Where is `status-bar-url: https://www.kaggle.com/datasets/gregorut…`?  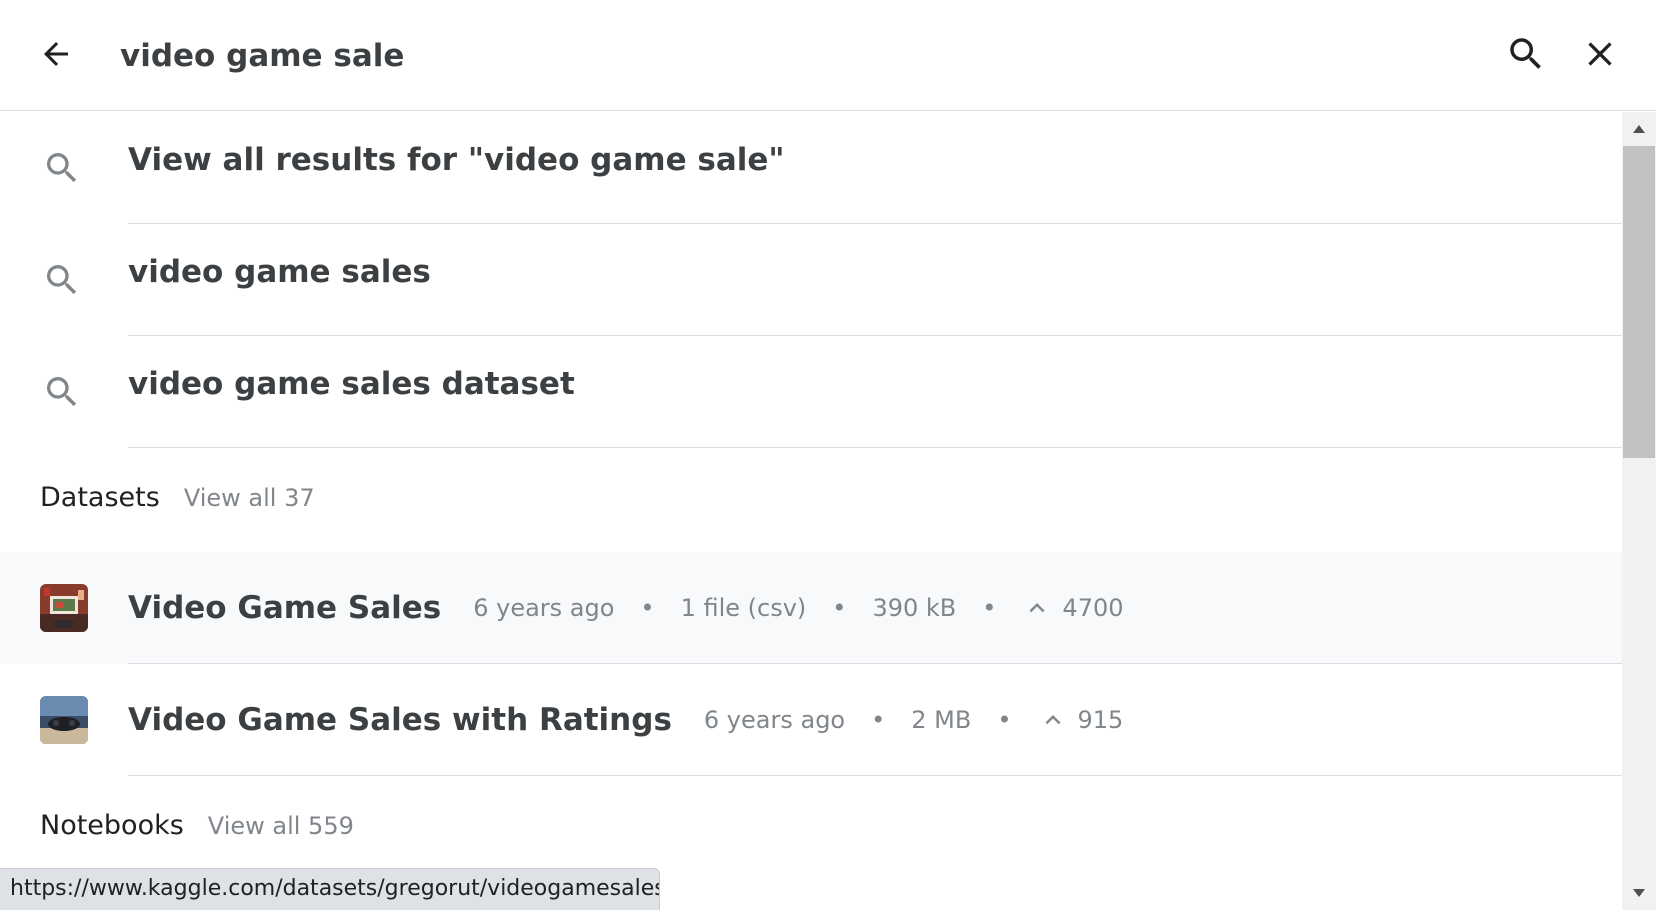 status-bar-url: https://www.kaggle.com/datasets/gregorut… is located at coordinates (330, 889).